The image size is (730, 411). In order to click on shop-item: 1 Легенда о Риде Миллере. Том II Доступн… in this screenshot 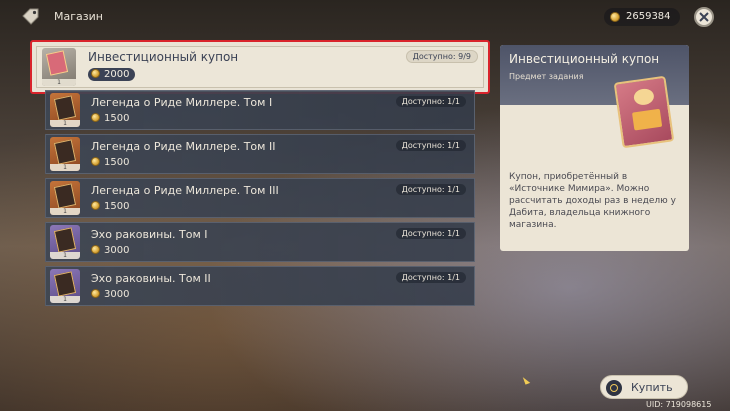, I will do `click(260, 154)`.